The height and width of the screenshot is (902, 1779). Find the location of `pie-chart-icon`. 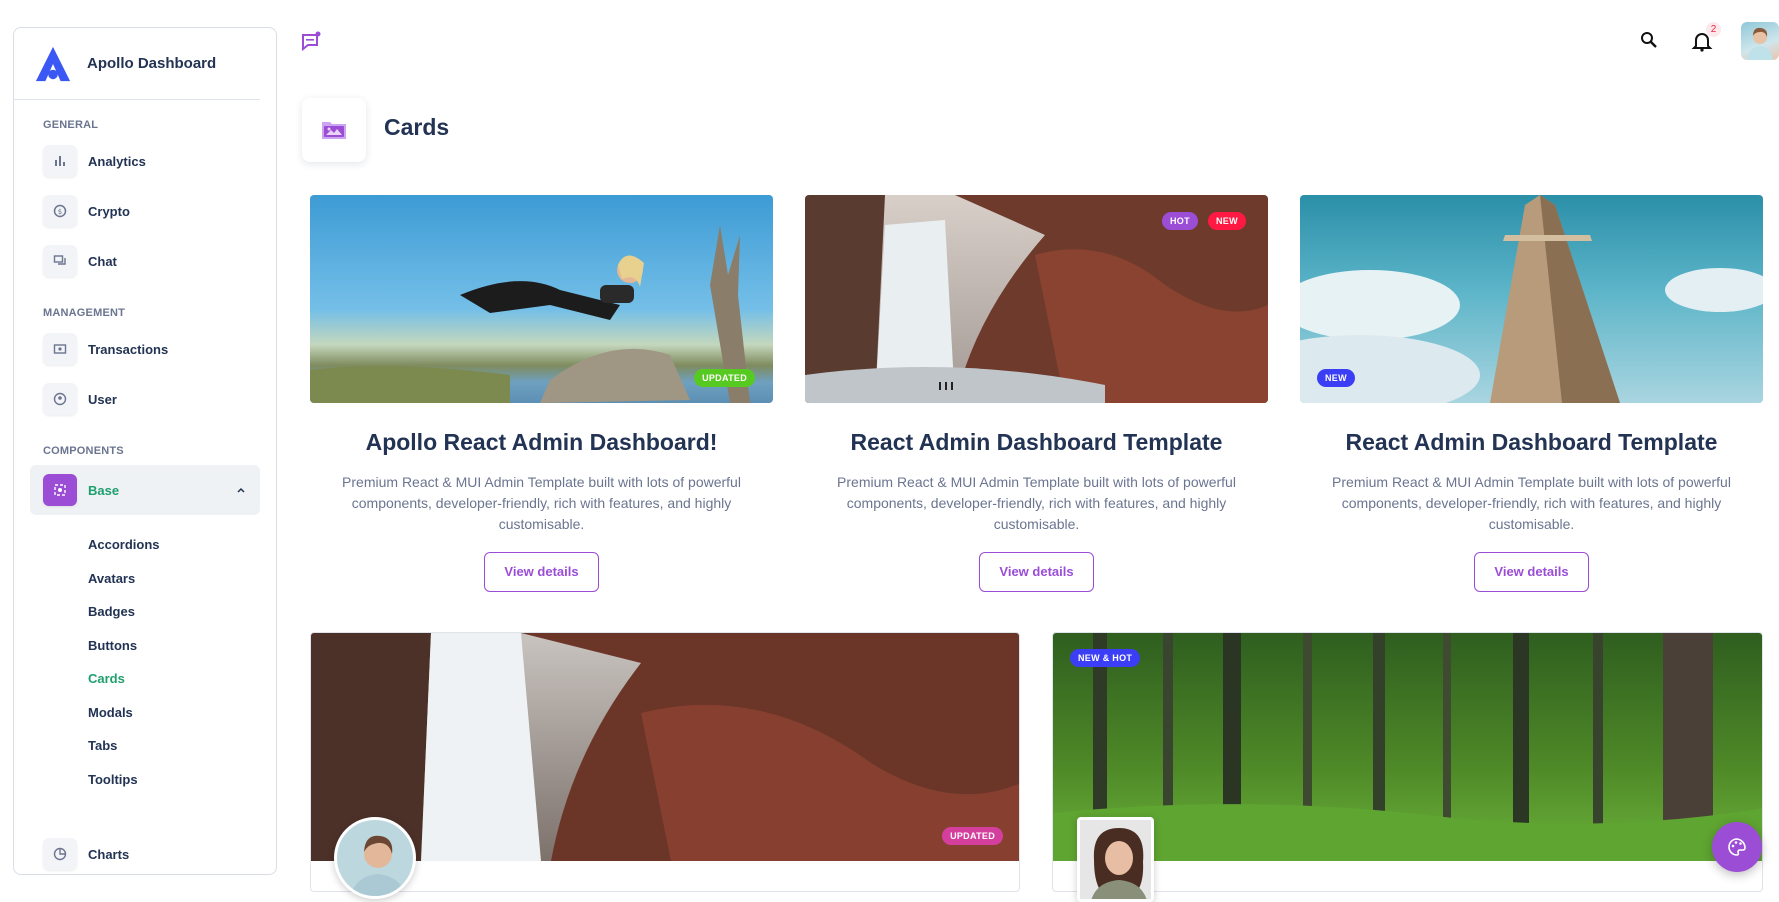

pie-chart-icon is located at coordinates (60, 854).